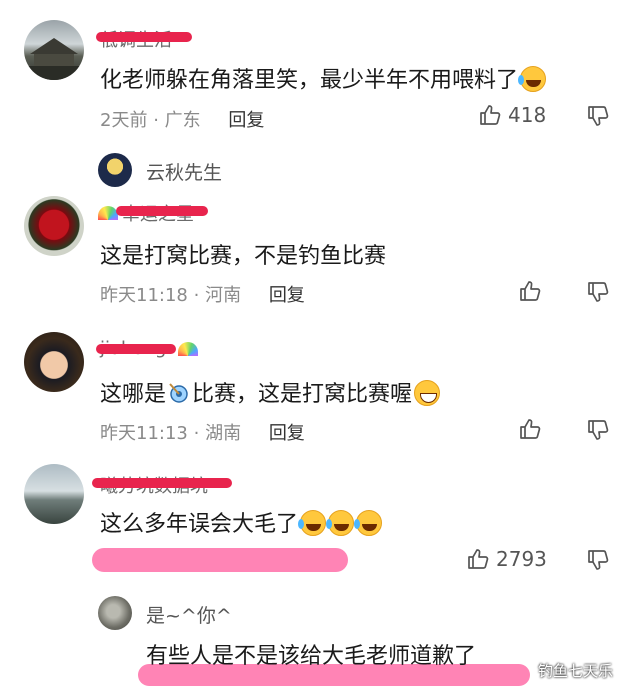 The width and height of the screenshot is (640, 690). Describe the element at coordinates (133, 394) in the screenshot. I see `comment-content-pre: 这哪是` at that location.